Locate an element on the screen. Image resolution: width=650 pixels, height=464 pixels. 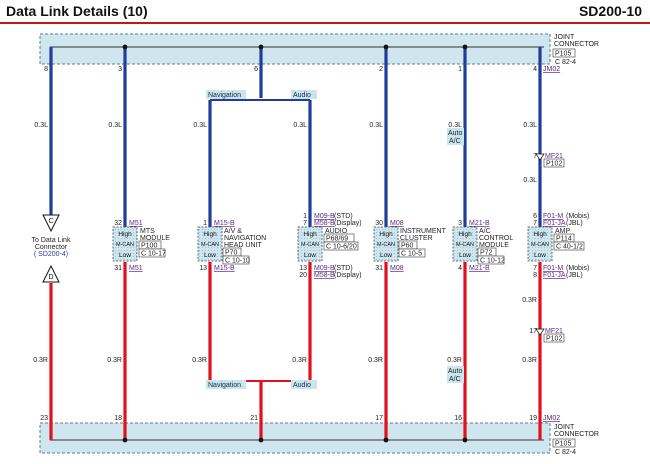
pin-number: 8 is located at coordinates (46, 69).